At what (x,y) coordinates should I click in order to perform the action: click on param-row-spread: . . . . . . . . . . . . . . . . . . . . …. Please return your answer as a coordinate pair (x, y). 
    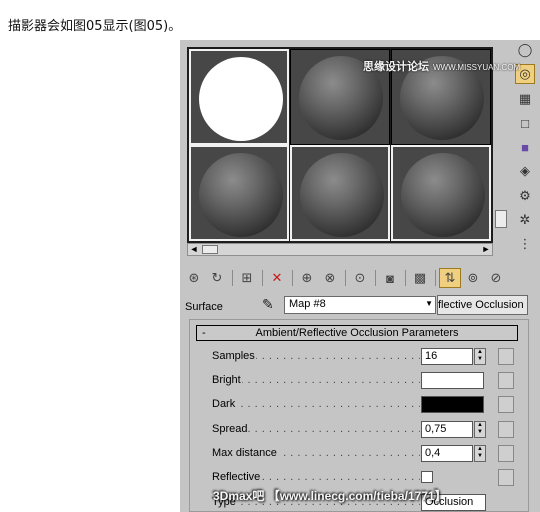
    Looking at the image, I should click on (363, 430).